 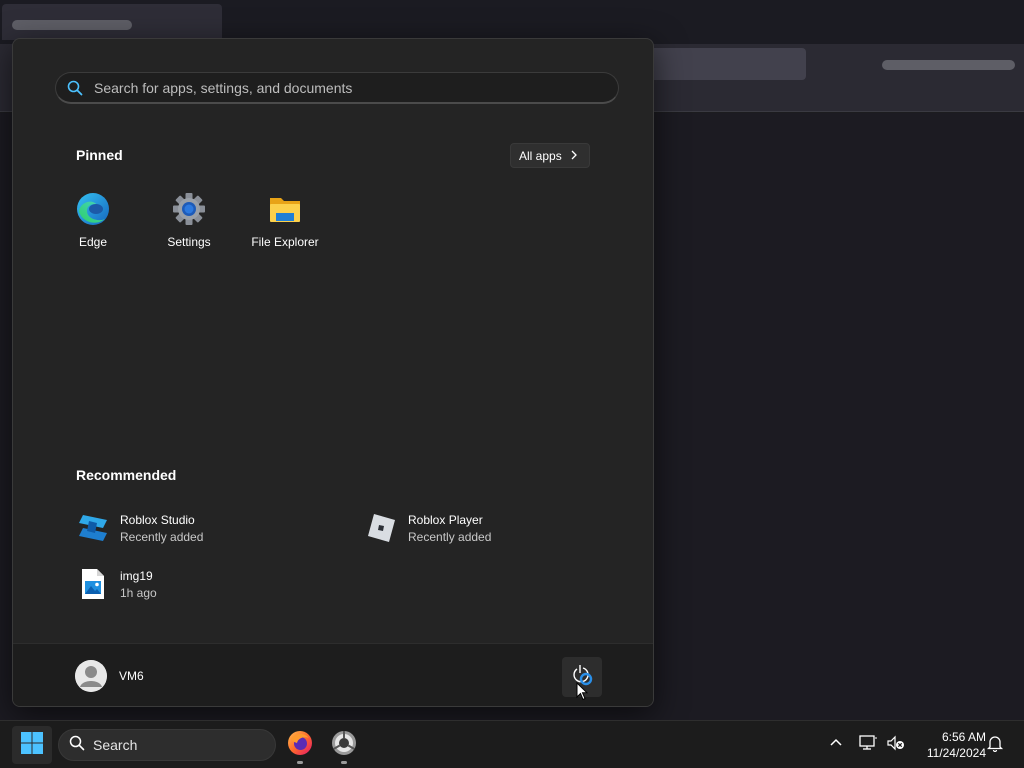 What do you see at coordinates (540, 155) in the screenshot?
I see `all-apps-label: All apps` at bounding box center [540, 155].